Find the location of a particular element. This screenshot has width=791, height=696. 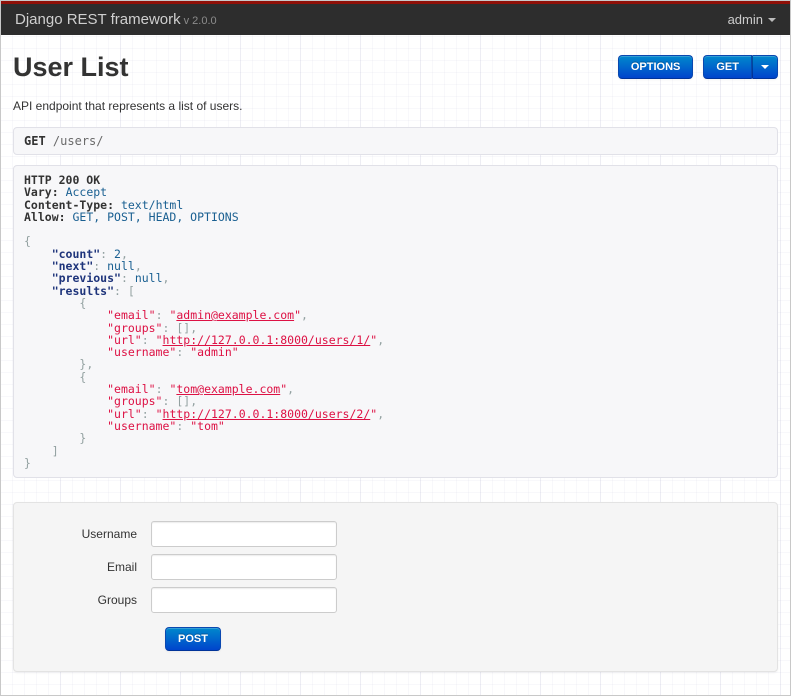

user-menu-dropdown: admin is located at coordinates (752, 19).